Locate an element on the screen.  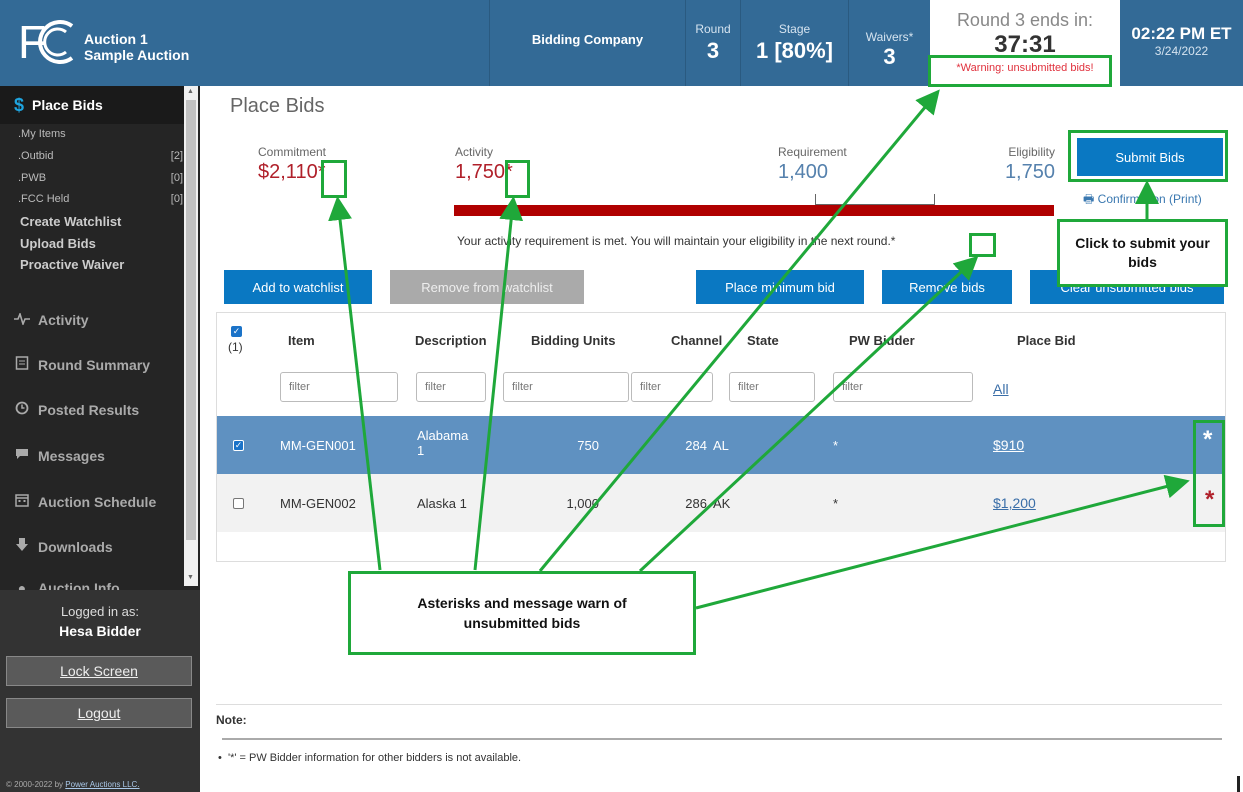
row-state: AK is located at coordinates (722, 503).